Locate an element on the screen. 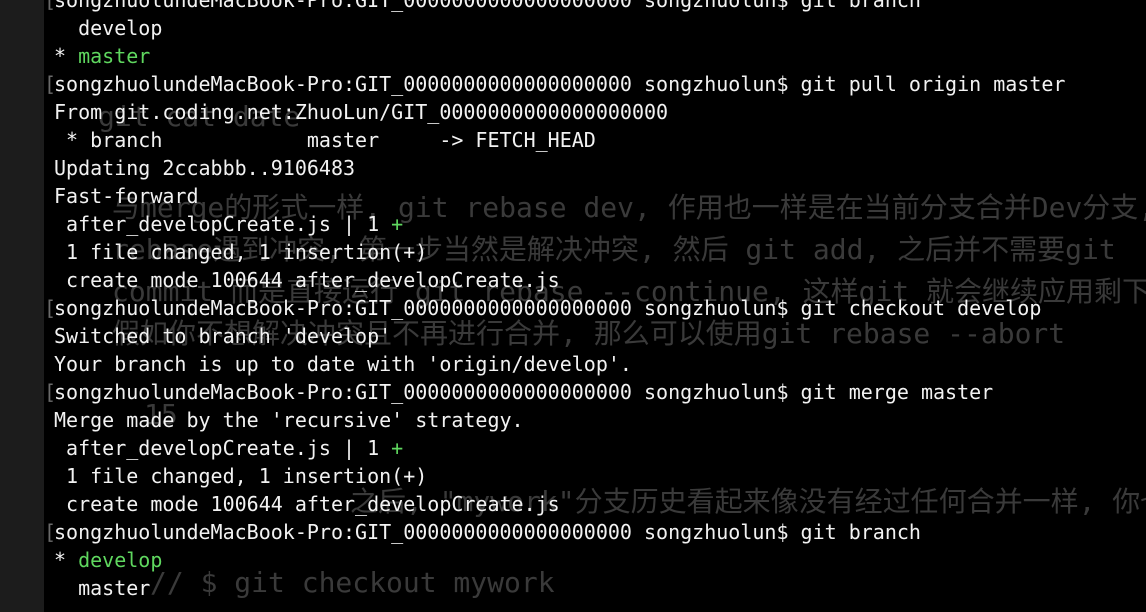 Image resolution: width=1146 pixels, height=612 pixels. current-branch-line: * develop is located at coordinates (595, 560).